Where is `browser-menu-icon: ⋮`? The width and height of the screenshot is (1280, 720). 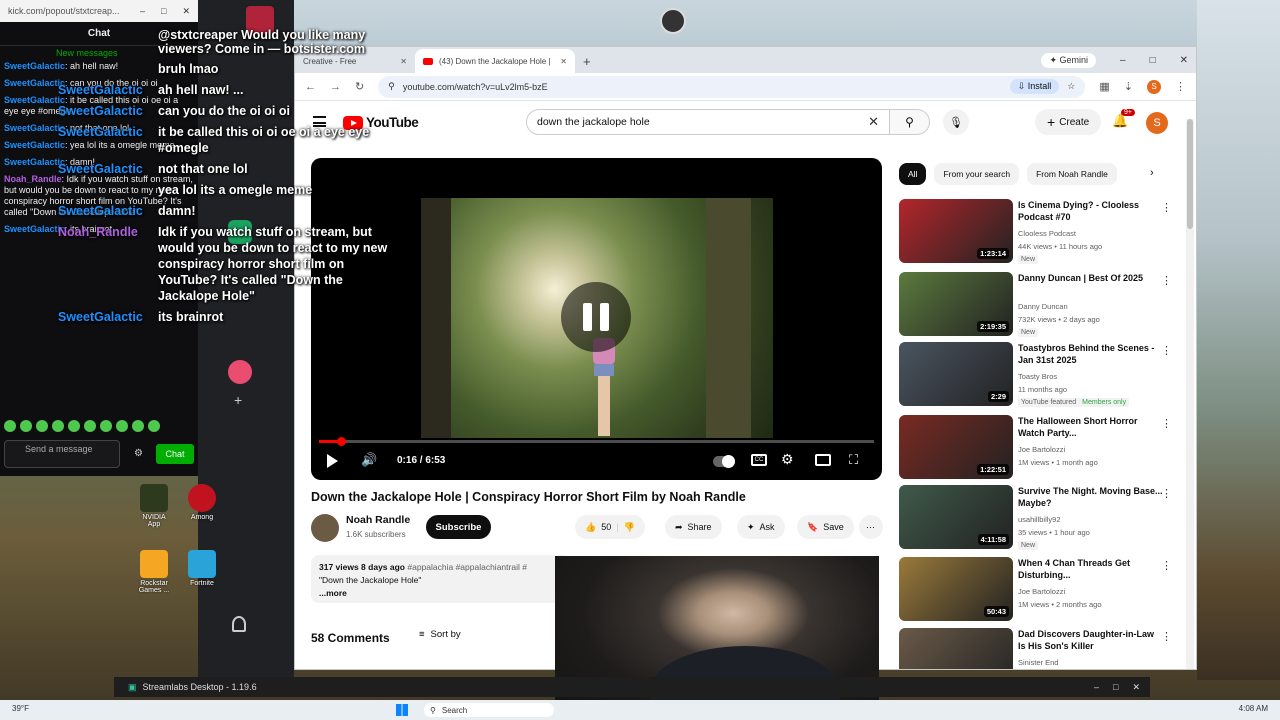 browser-menu-icon: ⋮ is located at coordinates (1180, 86).